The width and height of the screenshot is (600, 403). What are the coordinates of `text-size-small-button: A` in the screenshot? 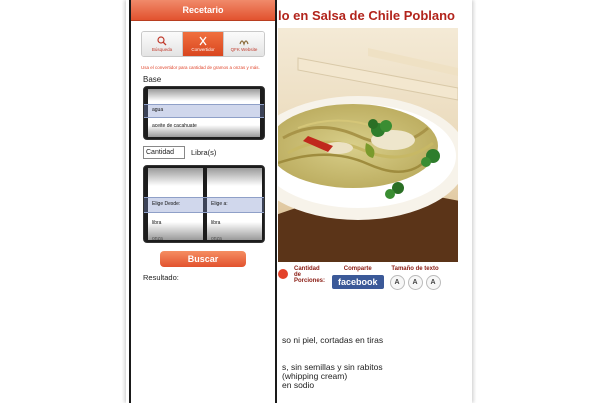 It's located at (397, 282).